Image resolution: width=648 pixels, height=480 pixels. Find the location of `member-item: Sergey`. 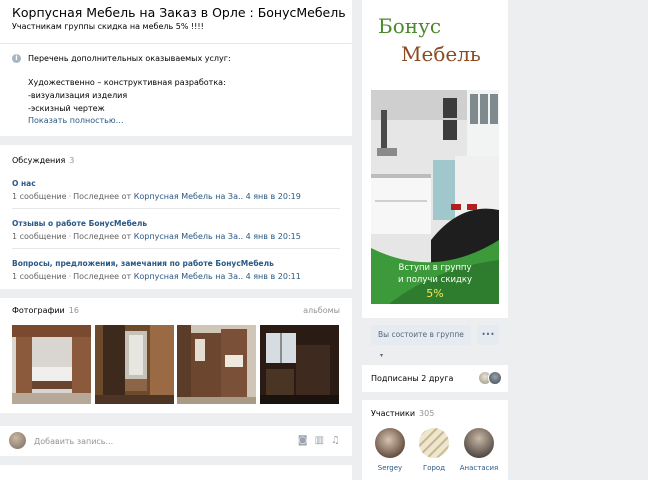

member-item: Sergey is located at coordinates (390, 450).